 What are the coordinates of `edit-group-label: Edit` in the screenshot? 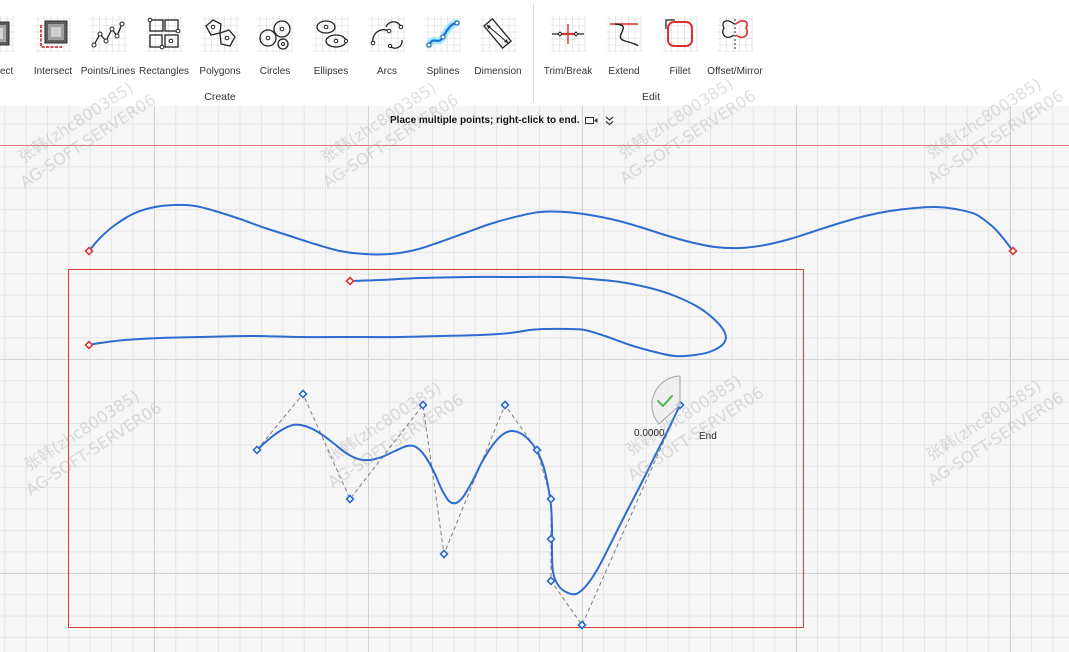 It's located at (651, 97).